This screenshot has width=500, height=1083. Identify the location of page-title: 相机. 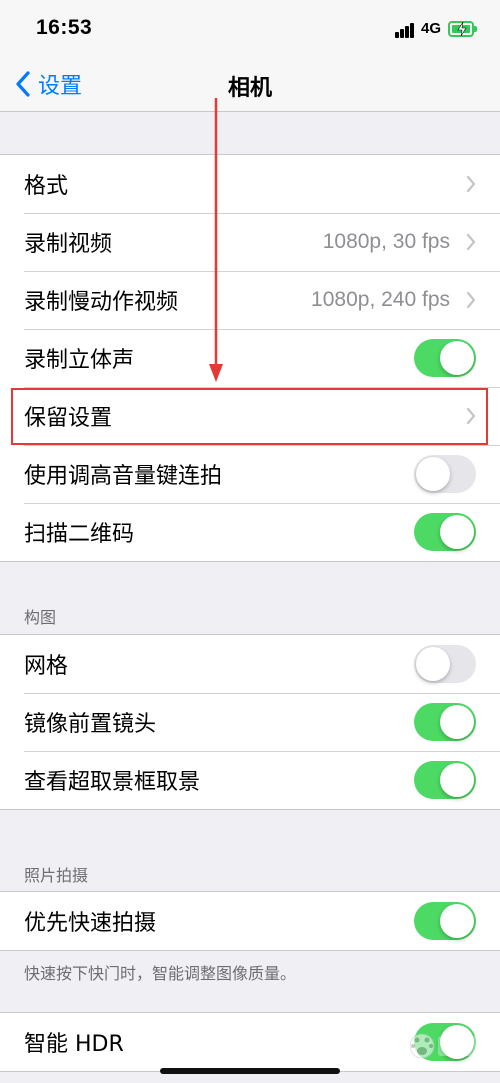
(249, 88).